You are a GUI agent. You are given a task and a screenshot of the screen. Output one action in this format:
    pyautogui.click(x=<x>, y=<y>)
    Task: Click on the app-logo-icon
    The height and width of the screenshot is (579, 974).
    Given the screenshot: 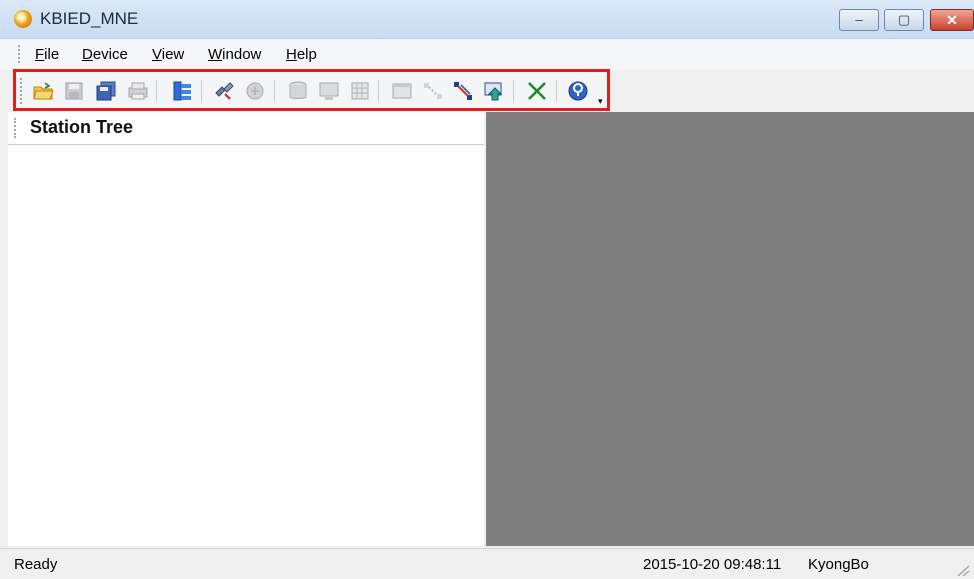 What is the action you would take?
    pyautogui.click(x=23, y=19)
    